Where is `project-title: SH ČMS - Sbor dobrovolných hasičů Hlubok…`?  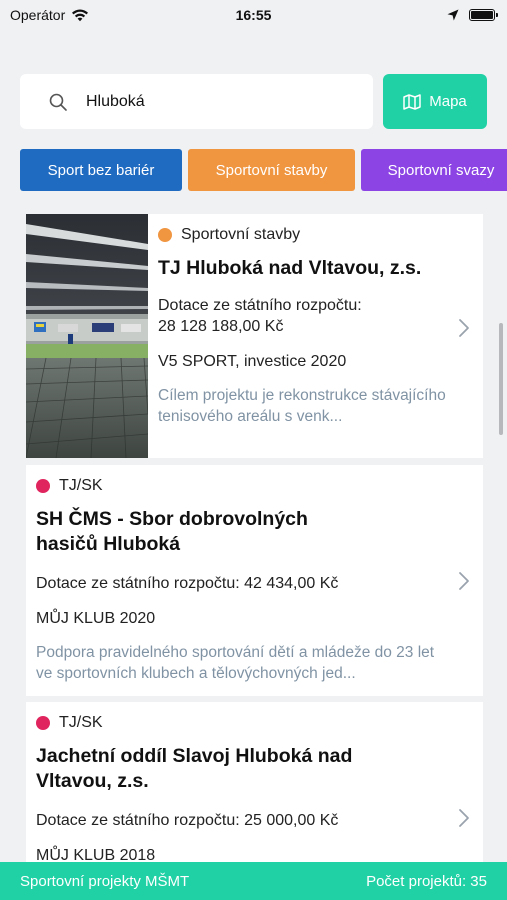
project-title: SH ČMS - Sbor dobrovolných hasičů Hlubok… is located at coordinates (172, 531).